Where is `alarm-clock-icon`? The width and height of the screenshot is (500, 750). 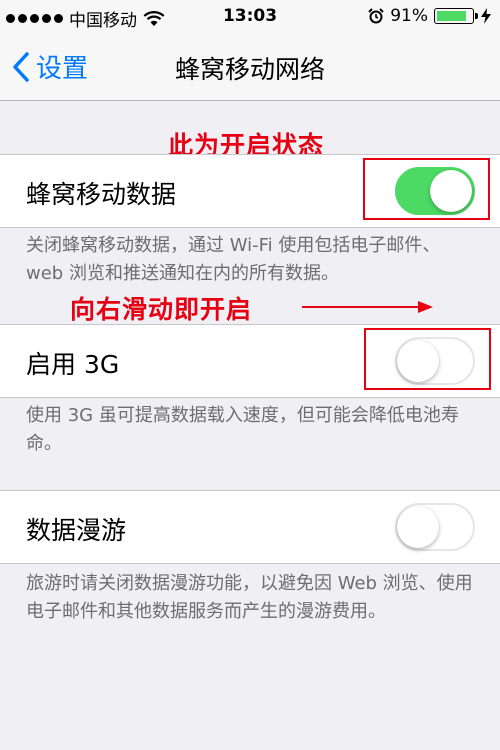
alarm-clock-icon is located at coordinates (376, 16).